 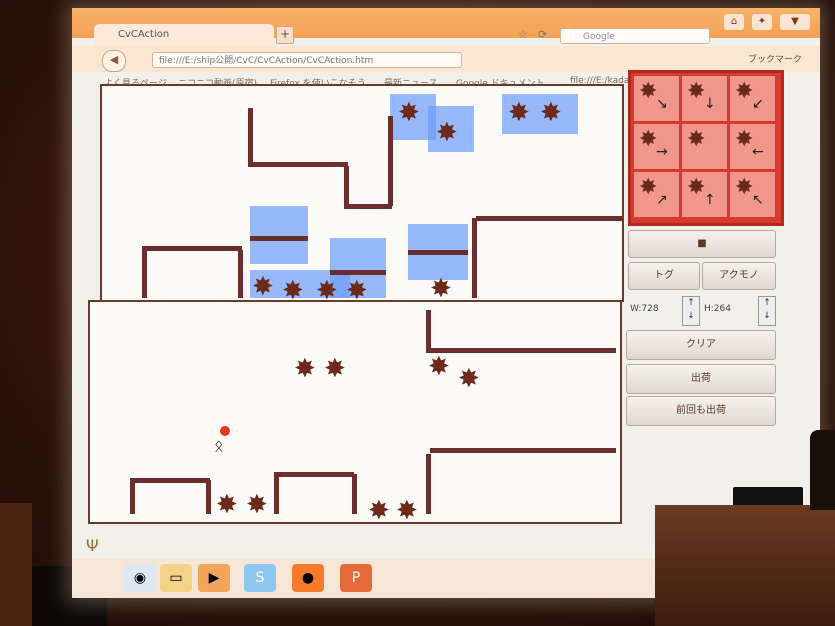 What do you see at coordinates (219, 445) in the screenshot?
I see `player-body: ᛟ` at bounding box center [219, 445].